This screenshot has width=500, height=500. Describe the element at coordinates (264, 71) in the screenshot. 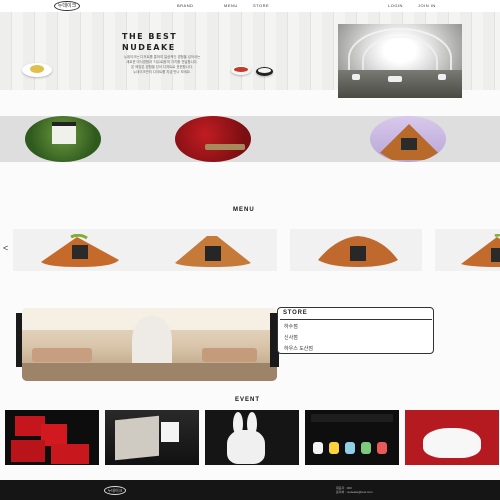

I see `hero-plate-right` at that location.